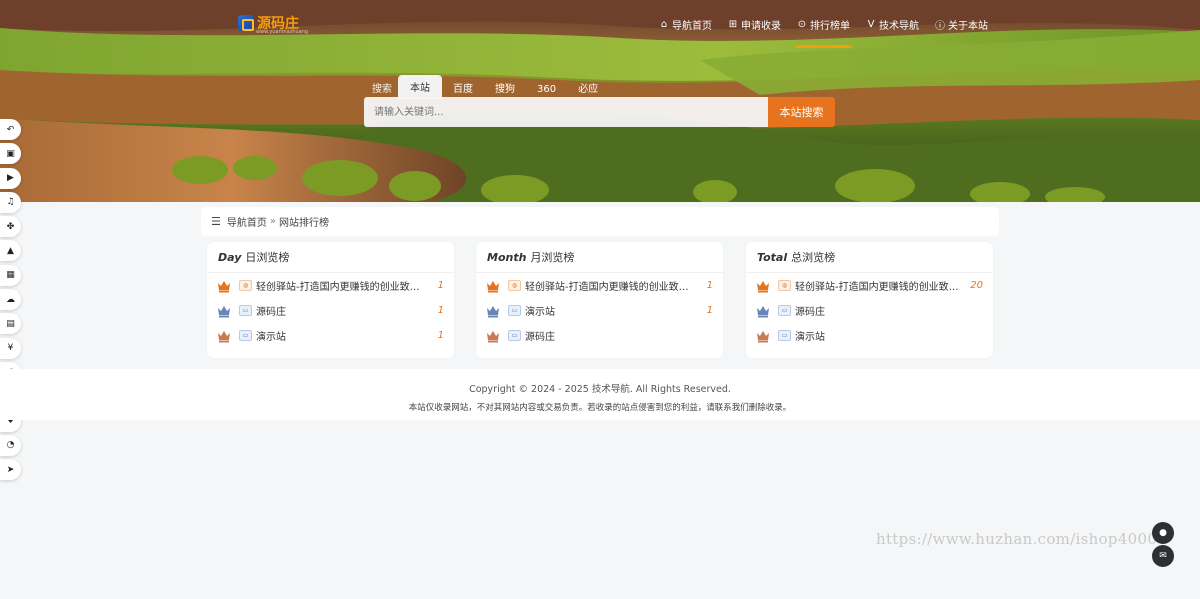 Image resolution: width=1200 pixels, height=599 pixels. What do you see at coordinates (330, 257) in the screenshot?
I see `card-title: Day 日浏览榜` at bounding box center [330, 257].